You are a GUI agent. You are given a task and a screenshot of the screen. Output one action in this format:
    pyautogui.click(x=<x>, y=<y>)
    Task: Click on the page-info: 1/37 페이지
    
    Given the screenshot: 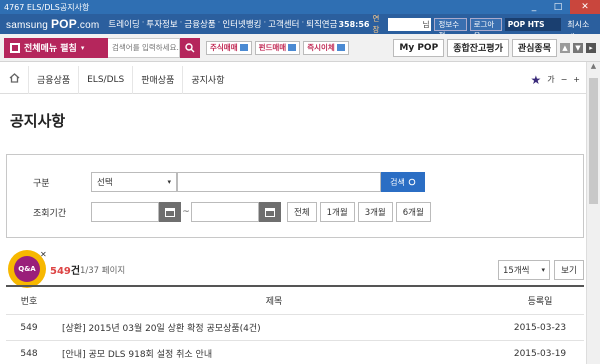 What is the action you would take?
    pyautogui.click(x=103, y=271)
    